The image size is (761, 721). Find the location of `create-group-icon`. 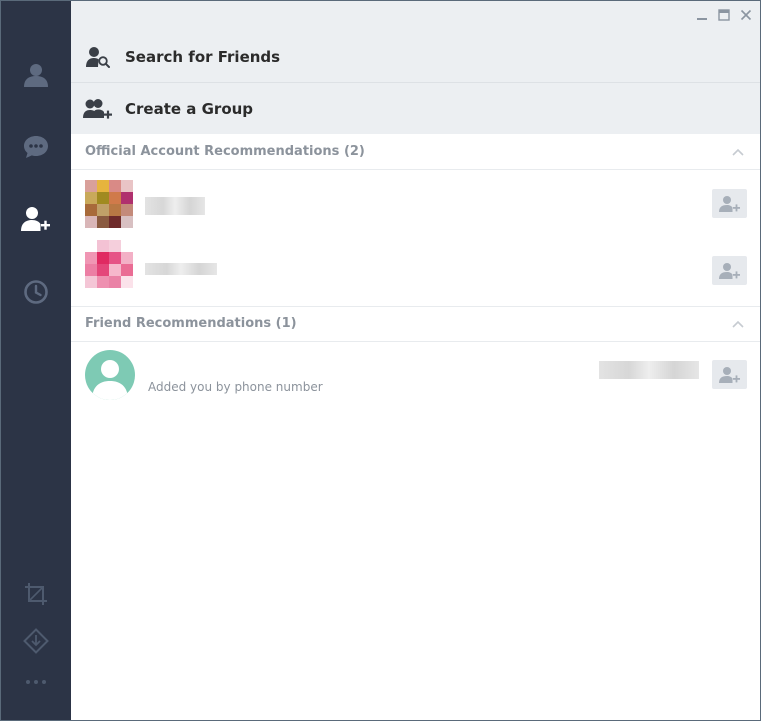

create-group-icon is located at coordinates (97, 108).